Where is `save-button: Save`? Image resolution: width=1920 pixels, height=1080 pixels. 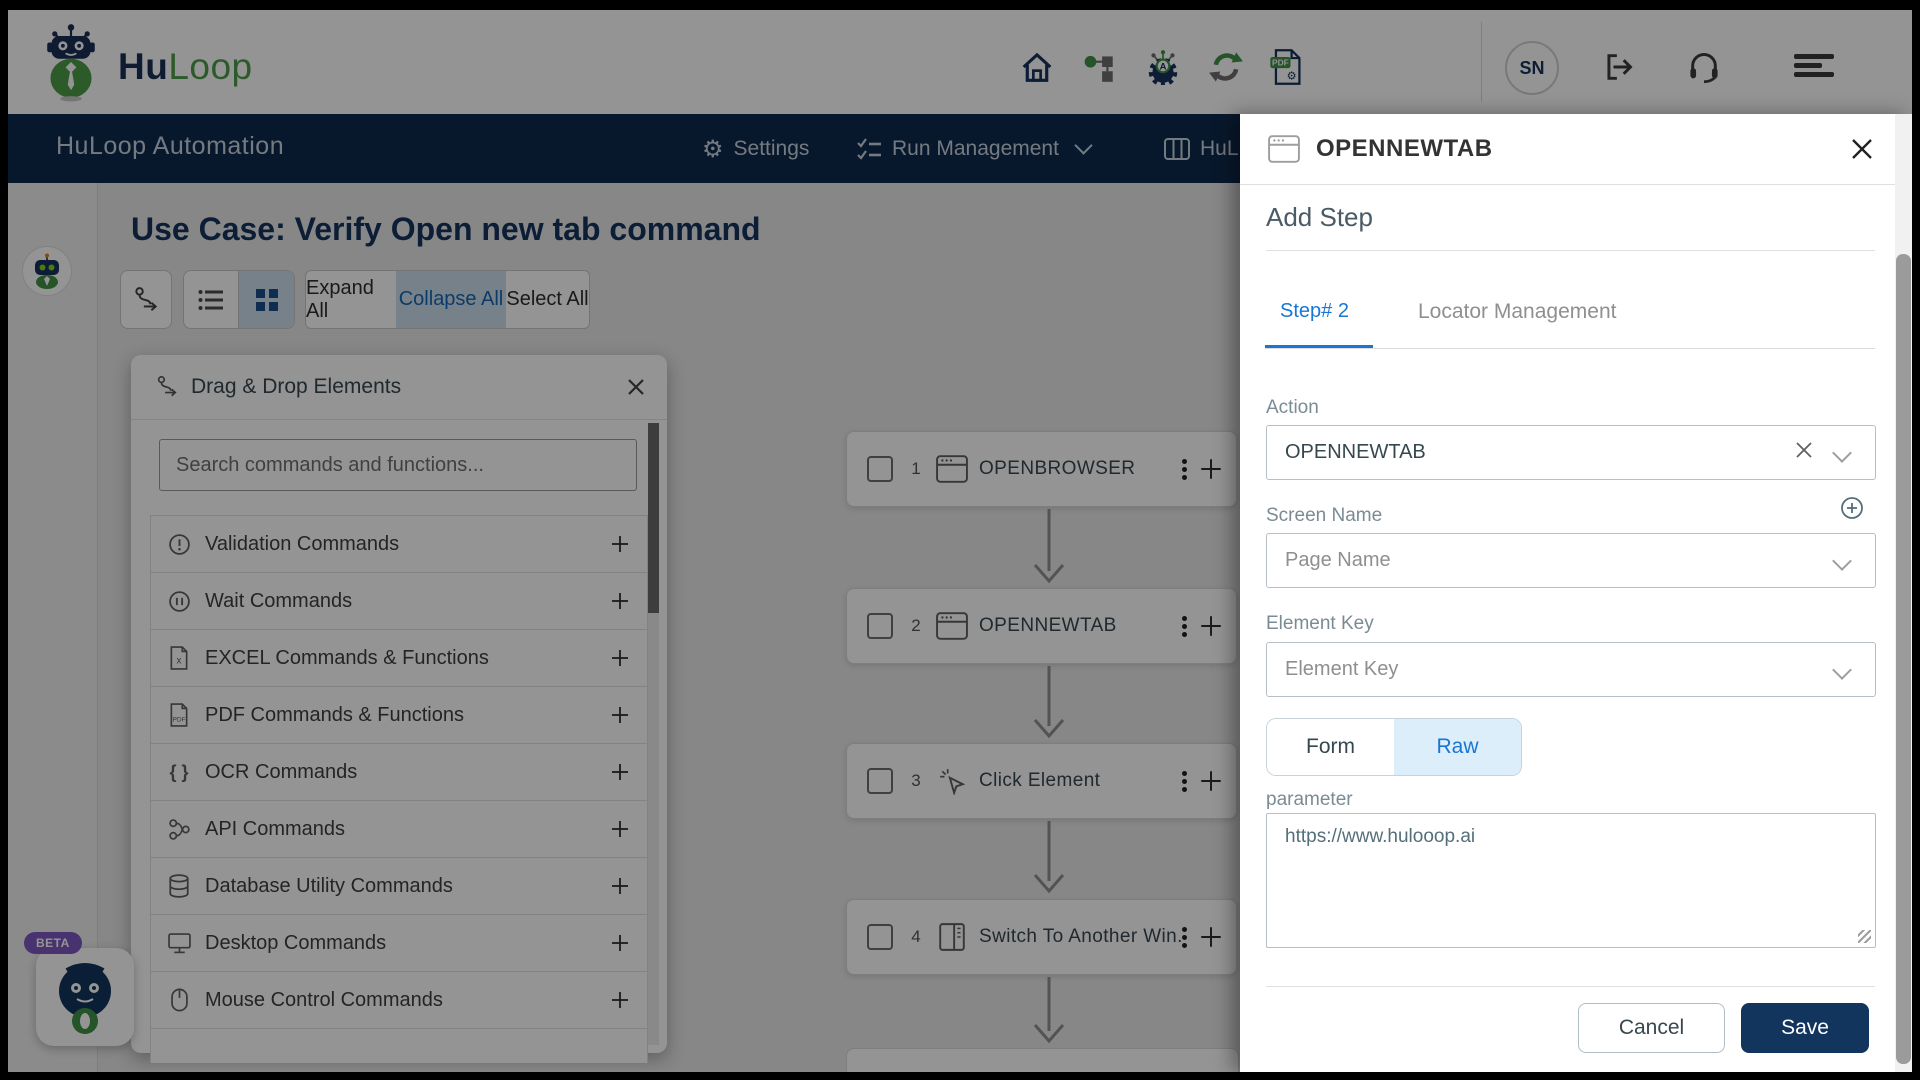 save-button: Save is located at coordinates (1805, 1028).